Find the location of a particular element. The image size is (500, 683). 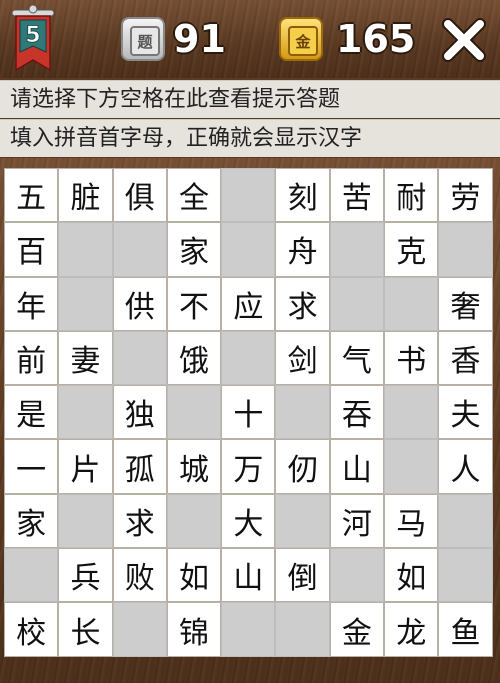

grid-cell: 吞 is located at coordinates (357, 412).